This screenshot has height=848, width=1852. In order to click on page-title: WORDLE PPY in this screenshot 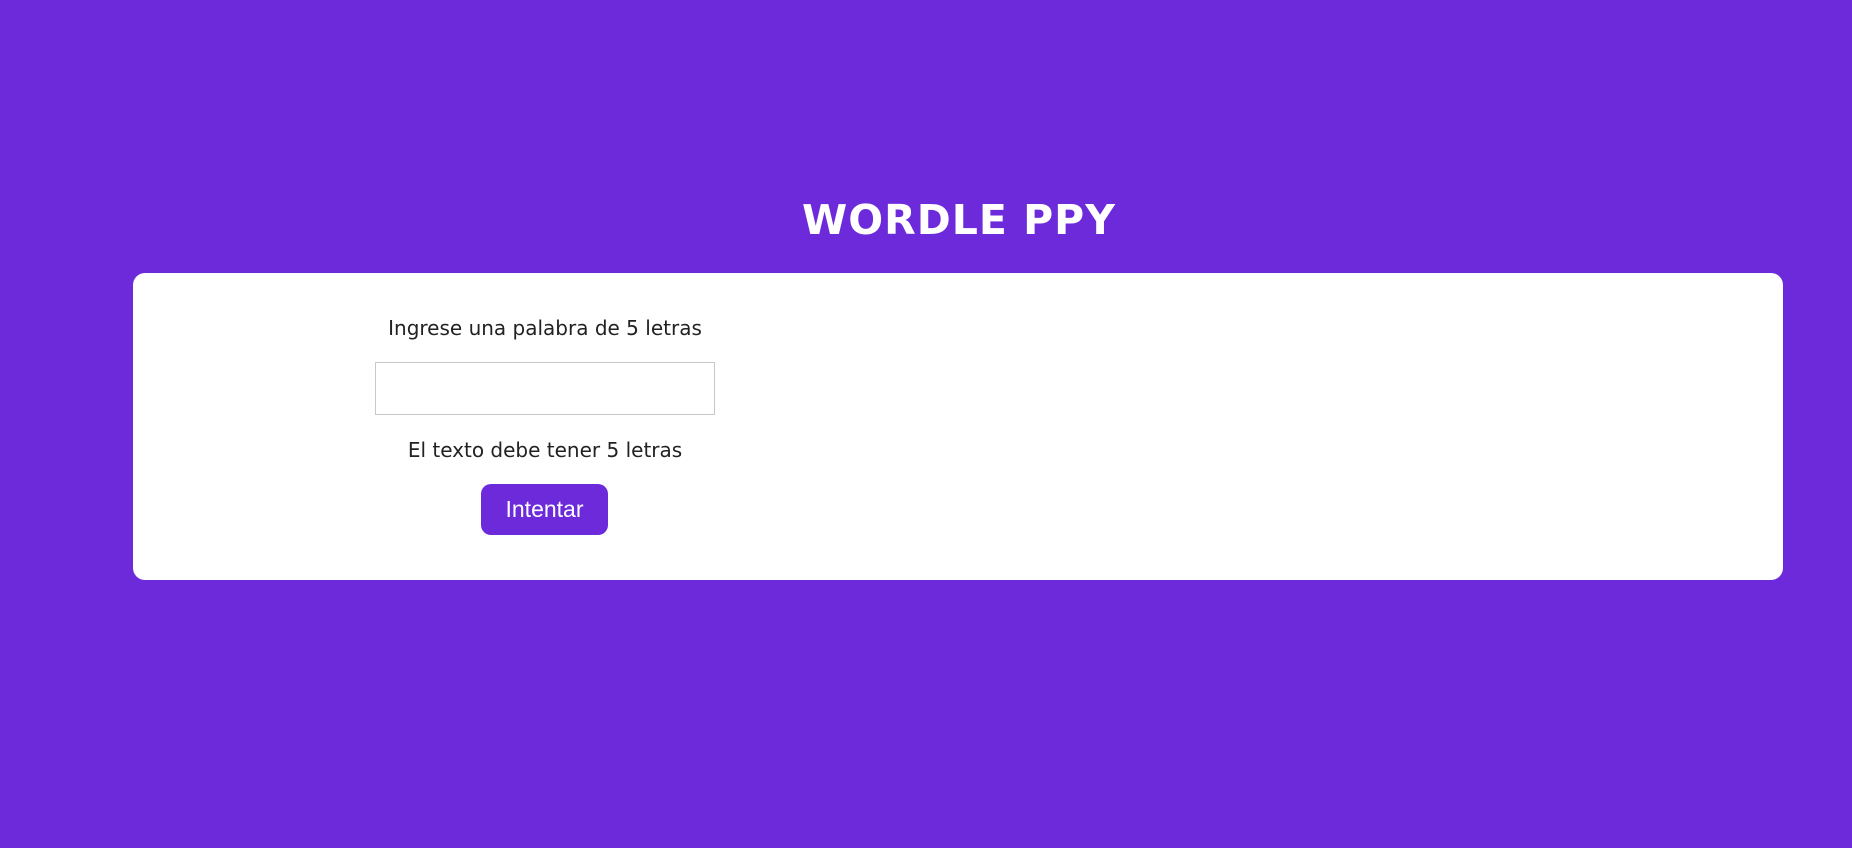, I will do `click(959, 220)`.